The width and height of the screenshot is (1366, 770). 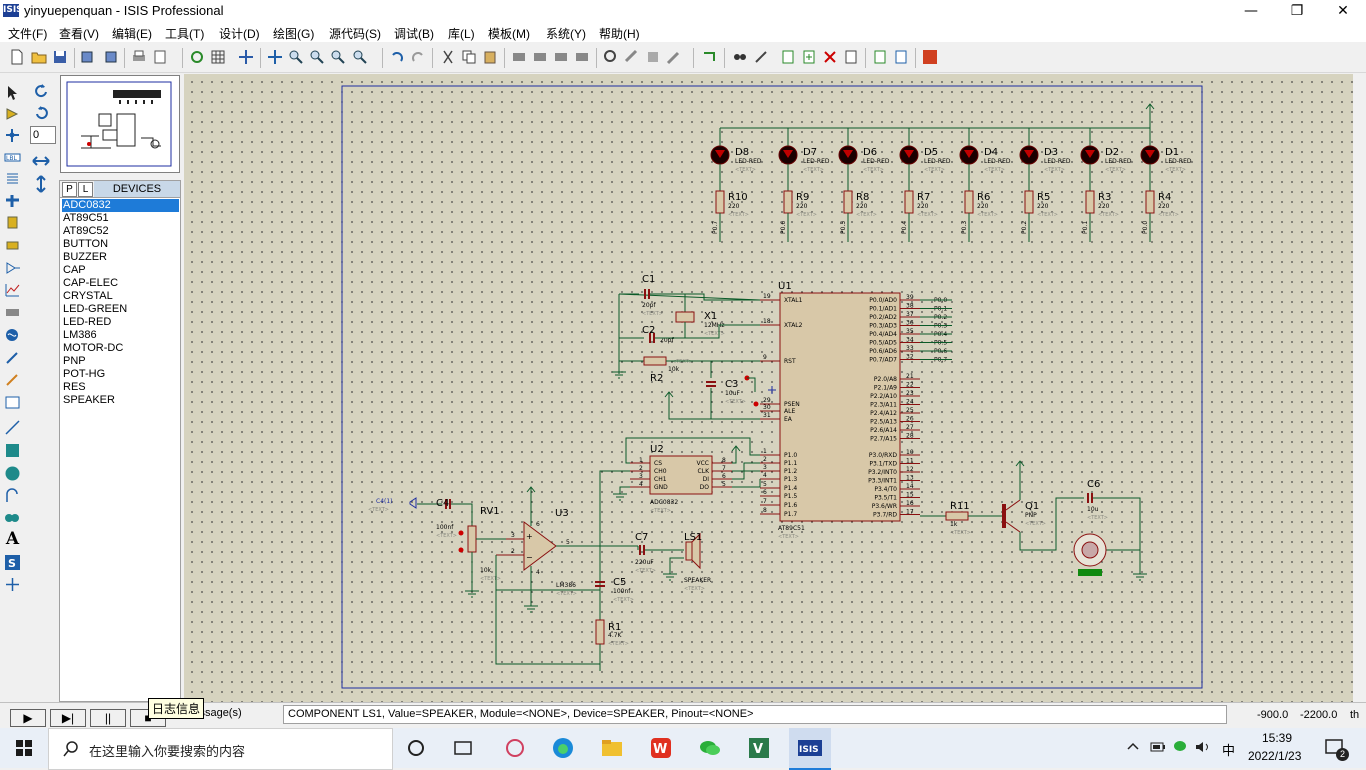 I want to click on device-list-item: LED-GREEN, so click(x=120, y=309).